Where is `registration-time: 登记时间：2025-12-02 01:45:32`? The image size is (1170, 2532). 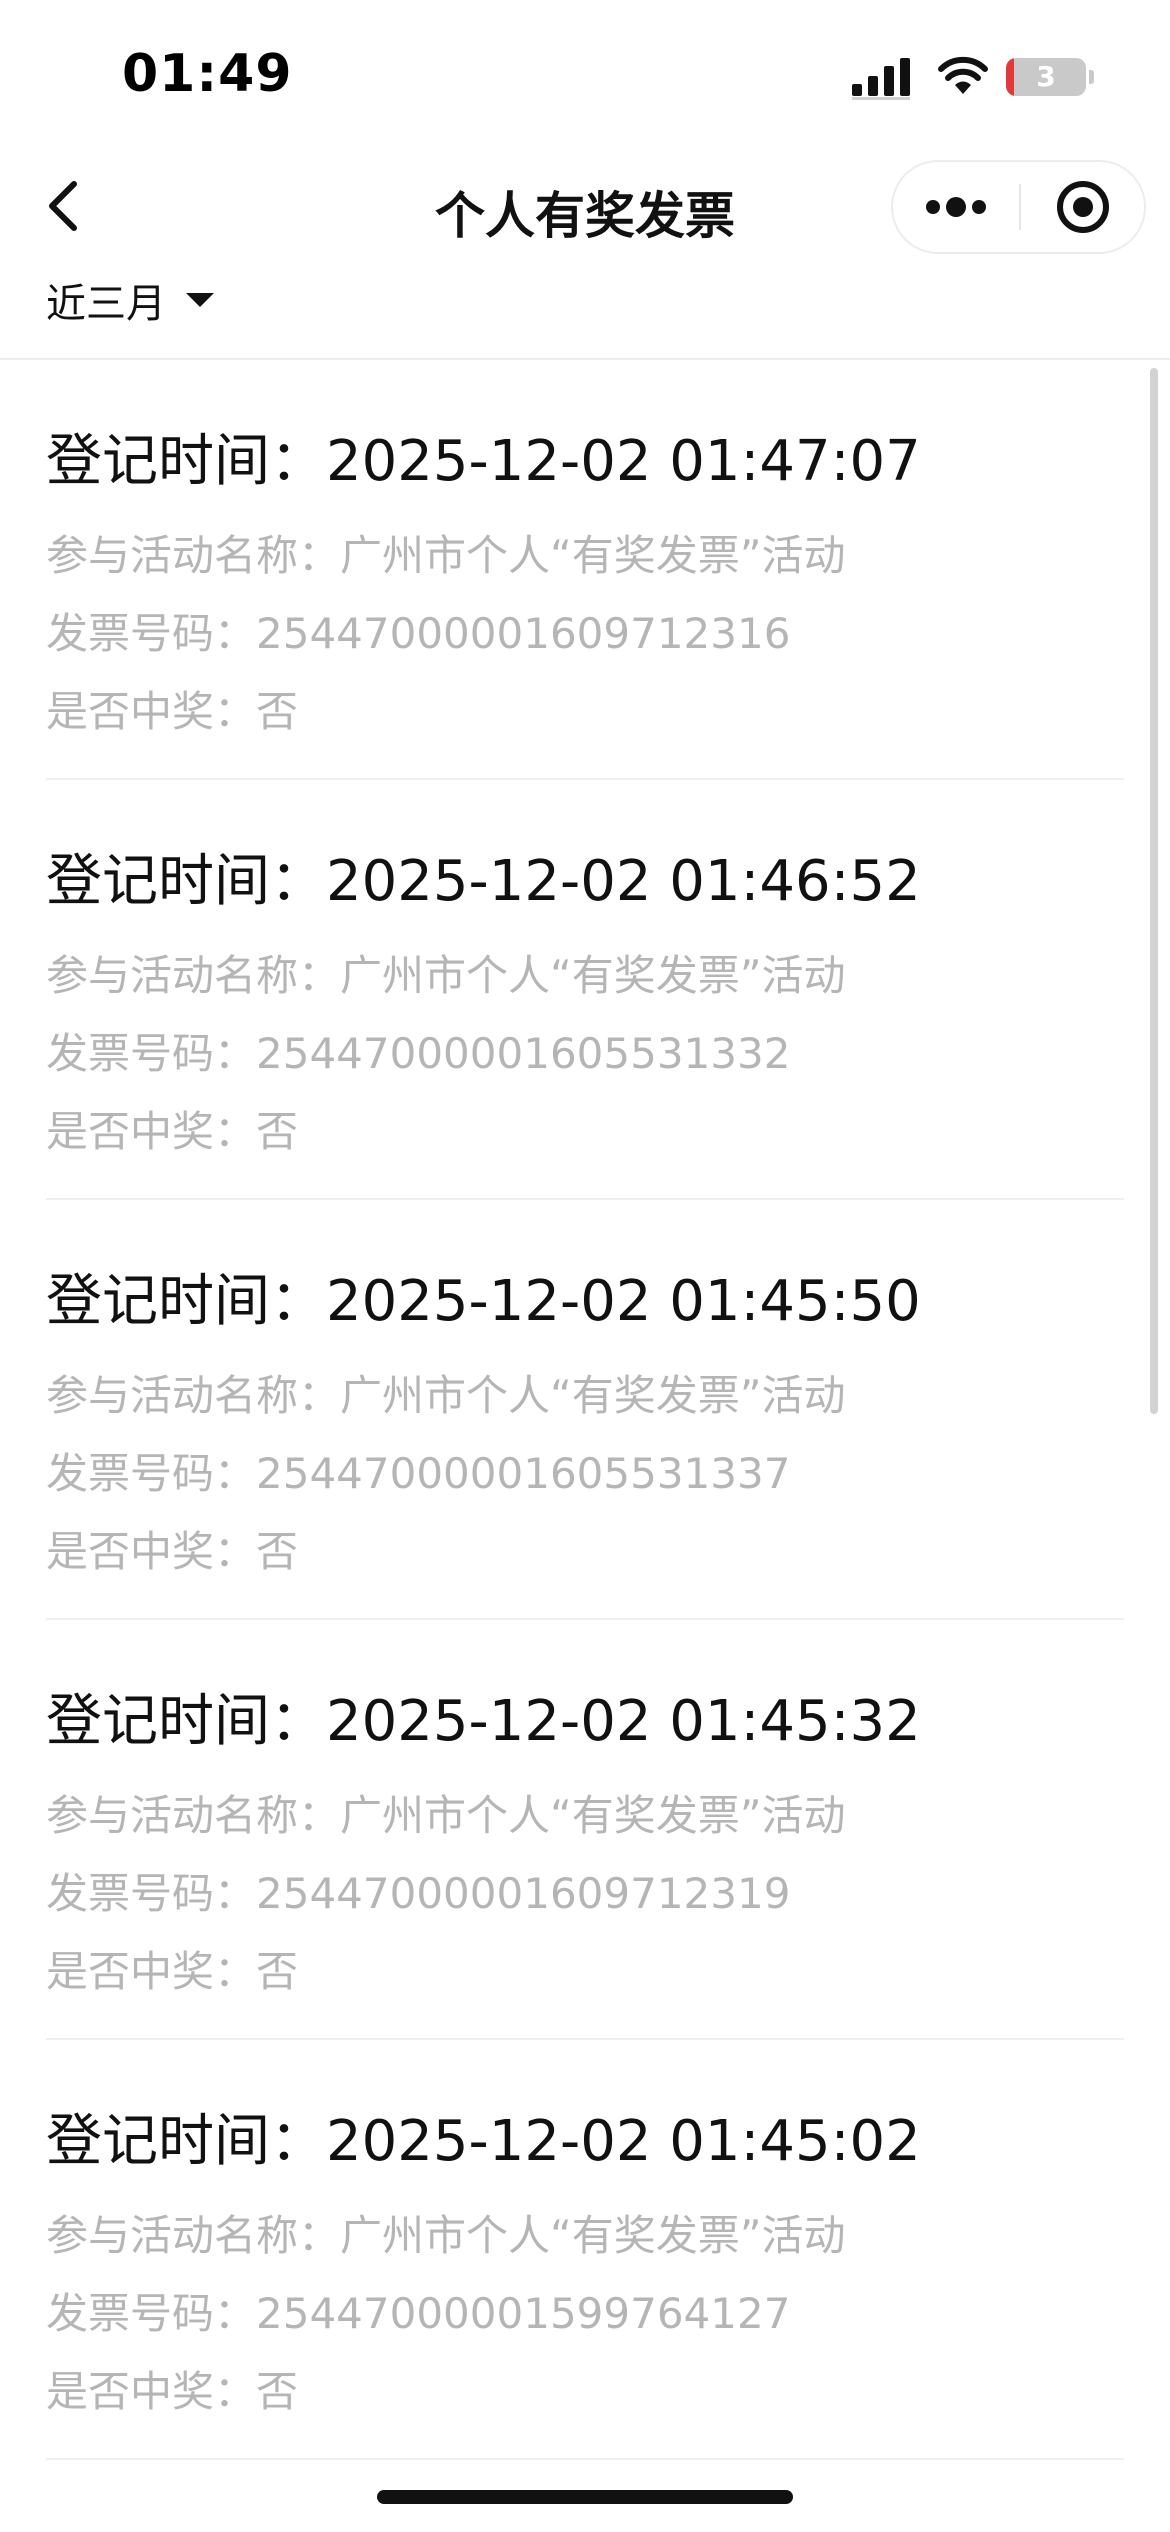
registration-time: 登记时间：2025-12-02 01:45:32 is located at coordinates (483, 1721).